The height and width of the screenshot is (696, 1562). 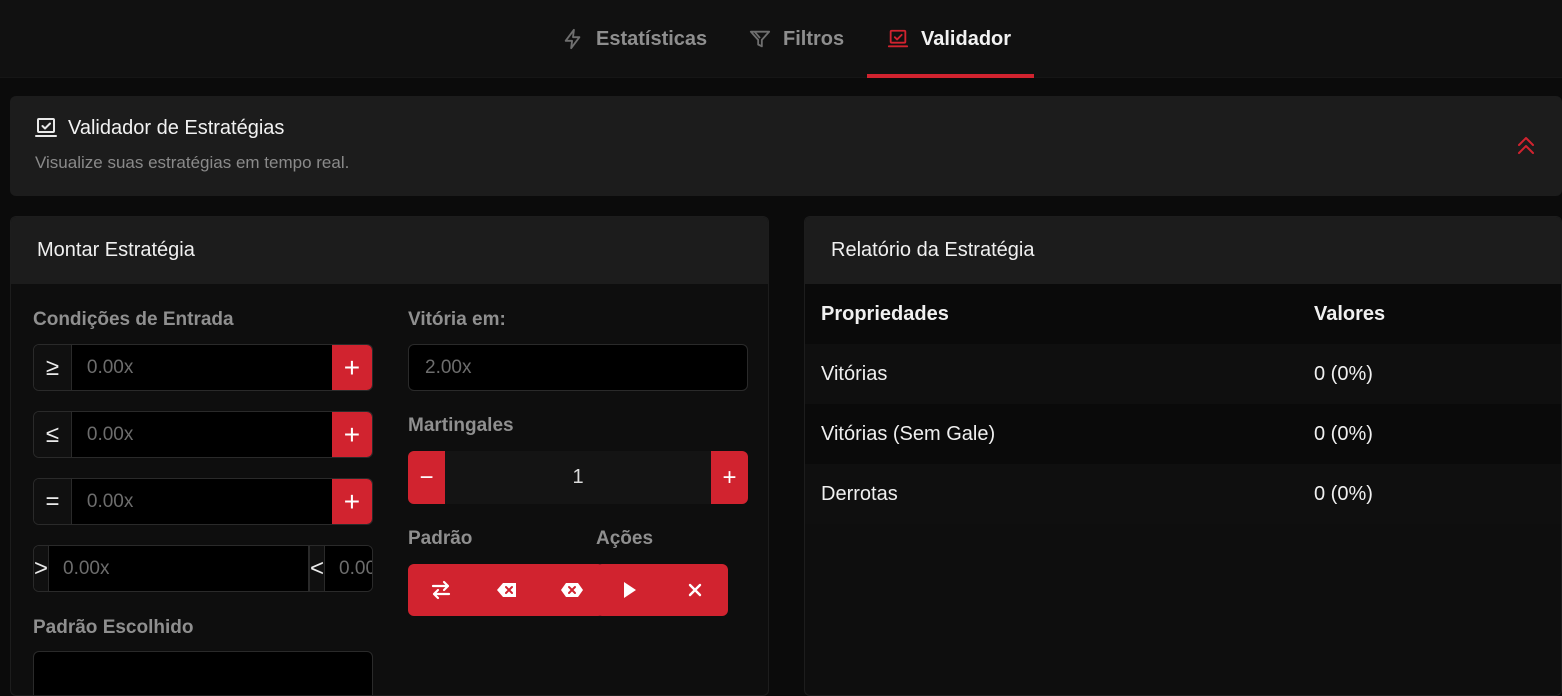 I want to click on close-icon, so click(x=695, y=590).